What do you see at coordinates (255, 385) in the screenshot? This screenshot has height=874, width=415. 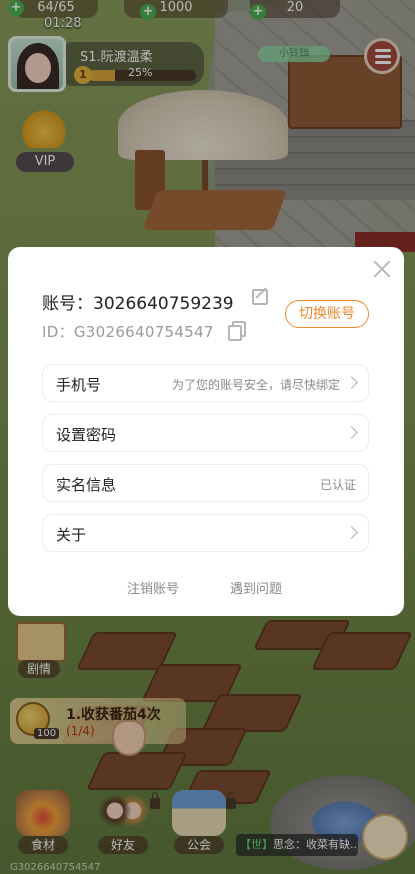 I see `phone-hint: 为了您的账号安全，请尽快绑定` at bounding box center [255, 385].